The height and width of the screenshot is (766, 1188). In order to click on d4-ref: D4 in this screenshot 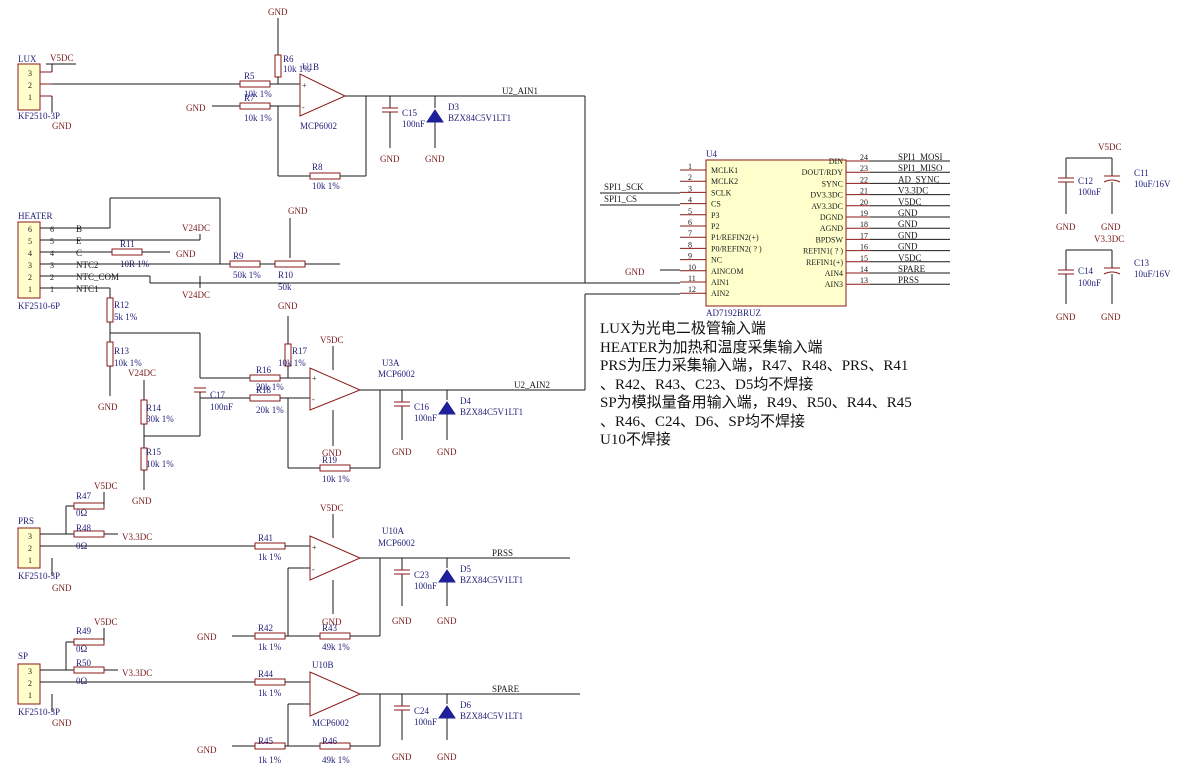, I will do `click(465, 401)`.